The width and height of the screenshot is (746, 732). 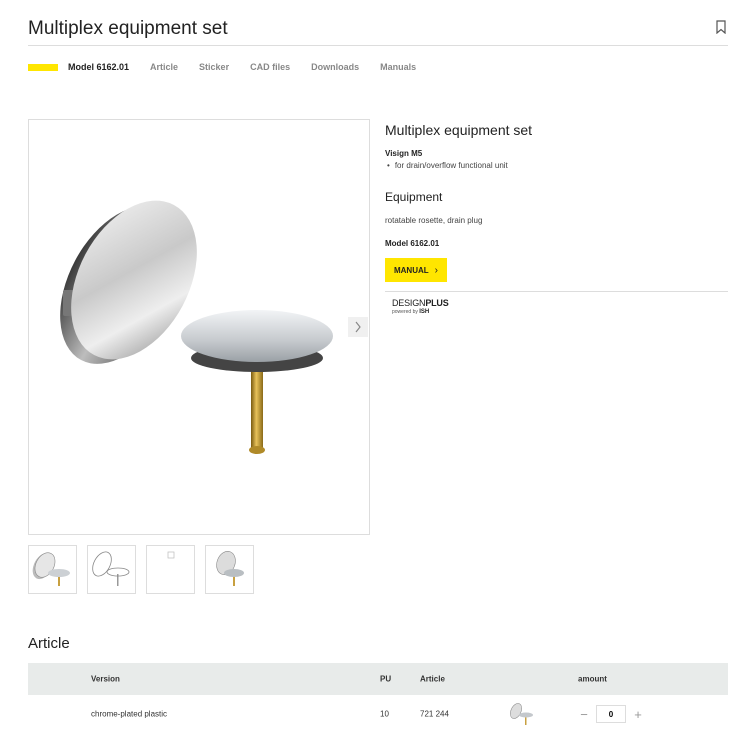 I want to click on equipment-description: rotatable rosette, drain plug, so click(x=434, y=220).